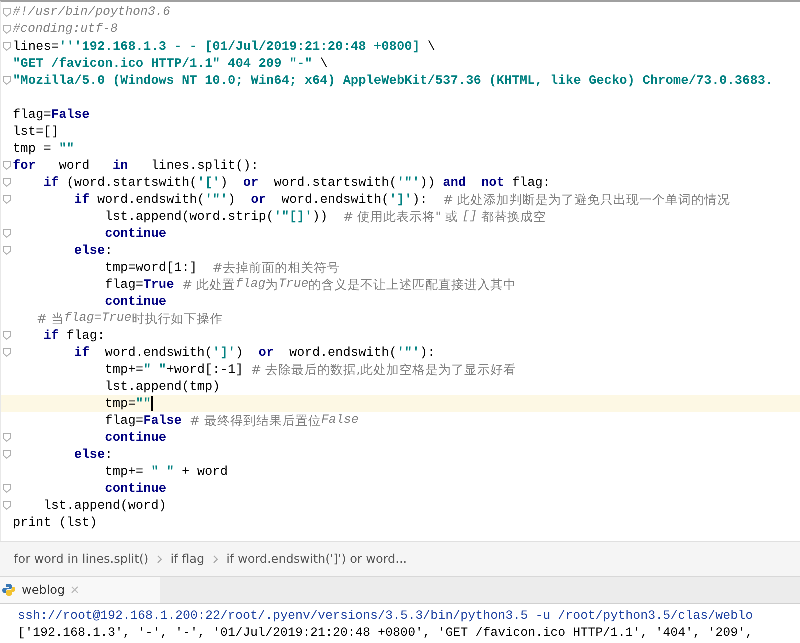  What do you see at coordinates (136, 165) in the screenshot?
I see `code-line: for word in lines.split():` at bounding box center [136, 165].